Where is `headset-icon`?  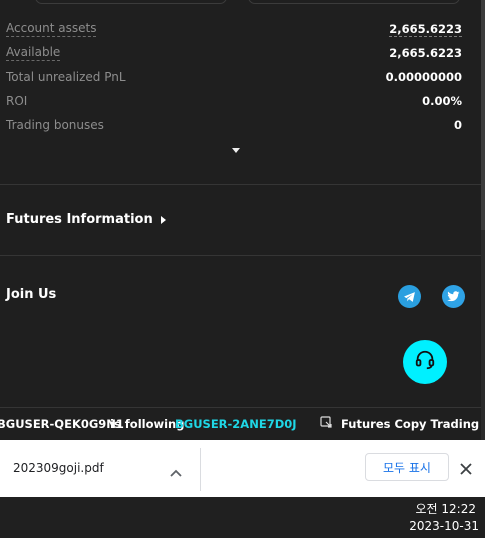 headset-icon is located at coordinates (425, 362).